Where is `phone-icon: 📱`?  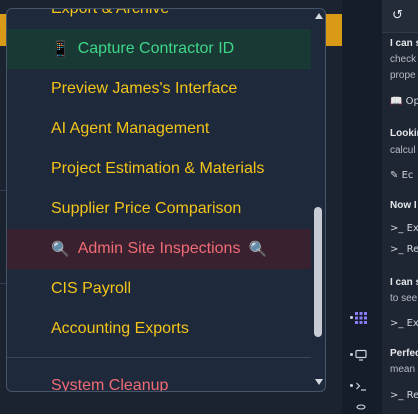 phone-icon: 📱 is located at coordinates (60, 49).